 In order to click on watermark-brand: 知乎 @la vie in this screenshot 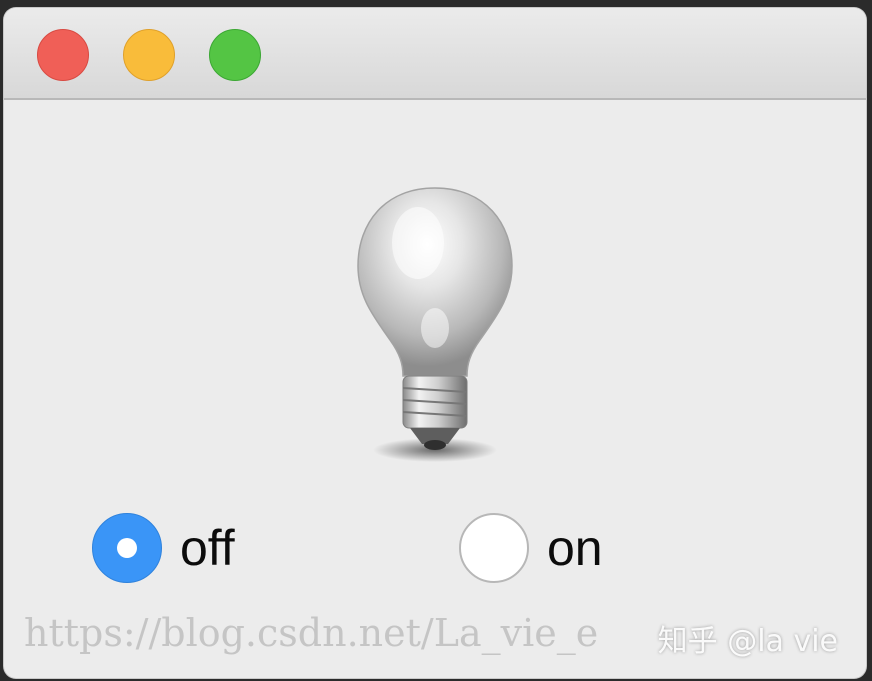, I will do `click(747, 641)`.